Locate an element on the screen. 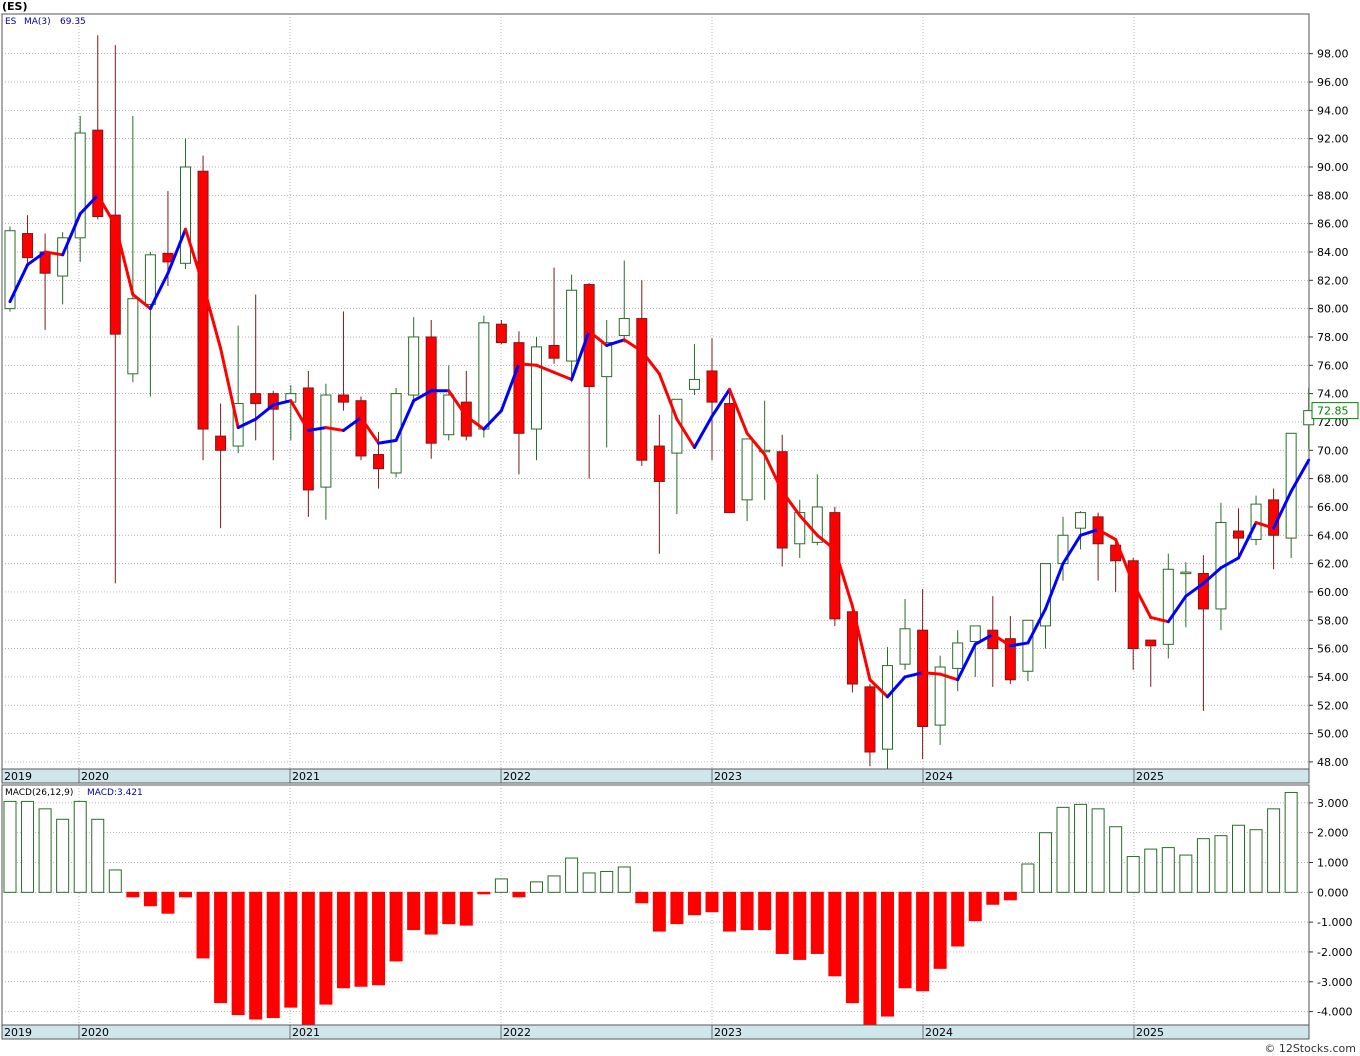 The height and width of the screenshot is (1056, 1360). price-tick-label: 66.00 is located at coordinates (1333, 507).